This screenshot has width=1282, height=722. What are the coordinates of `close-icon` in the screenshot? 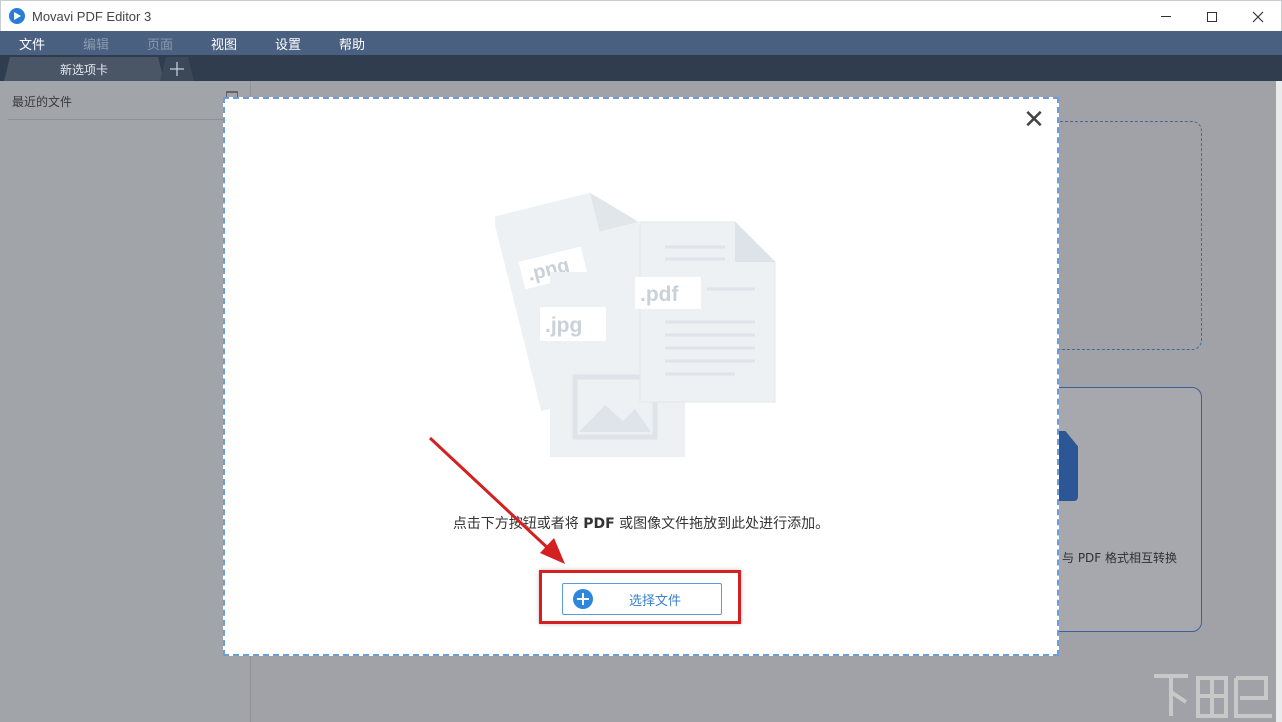 It's located at (1258, 16).